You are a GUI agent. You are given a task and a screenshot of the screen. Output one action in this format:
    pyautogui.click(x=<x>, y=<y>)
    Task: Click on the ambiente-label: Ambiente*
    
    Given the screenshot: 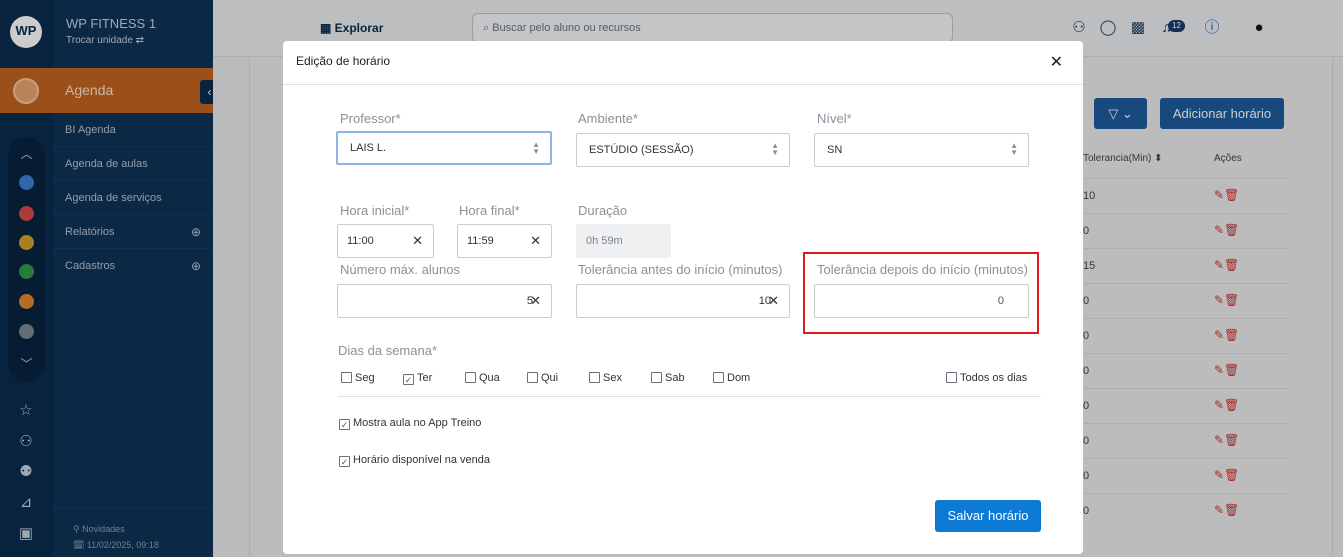 What is the action you would take?
    pyautogui.click(x=608, y=118)
    